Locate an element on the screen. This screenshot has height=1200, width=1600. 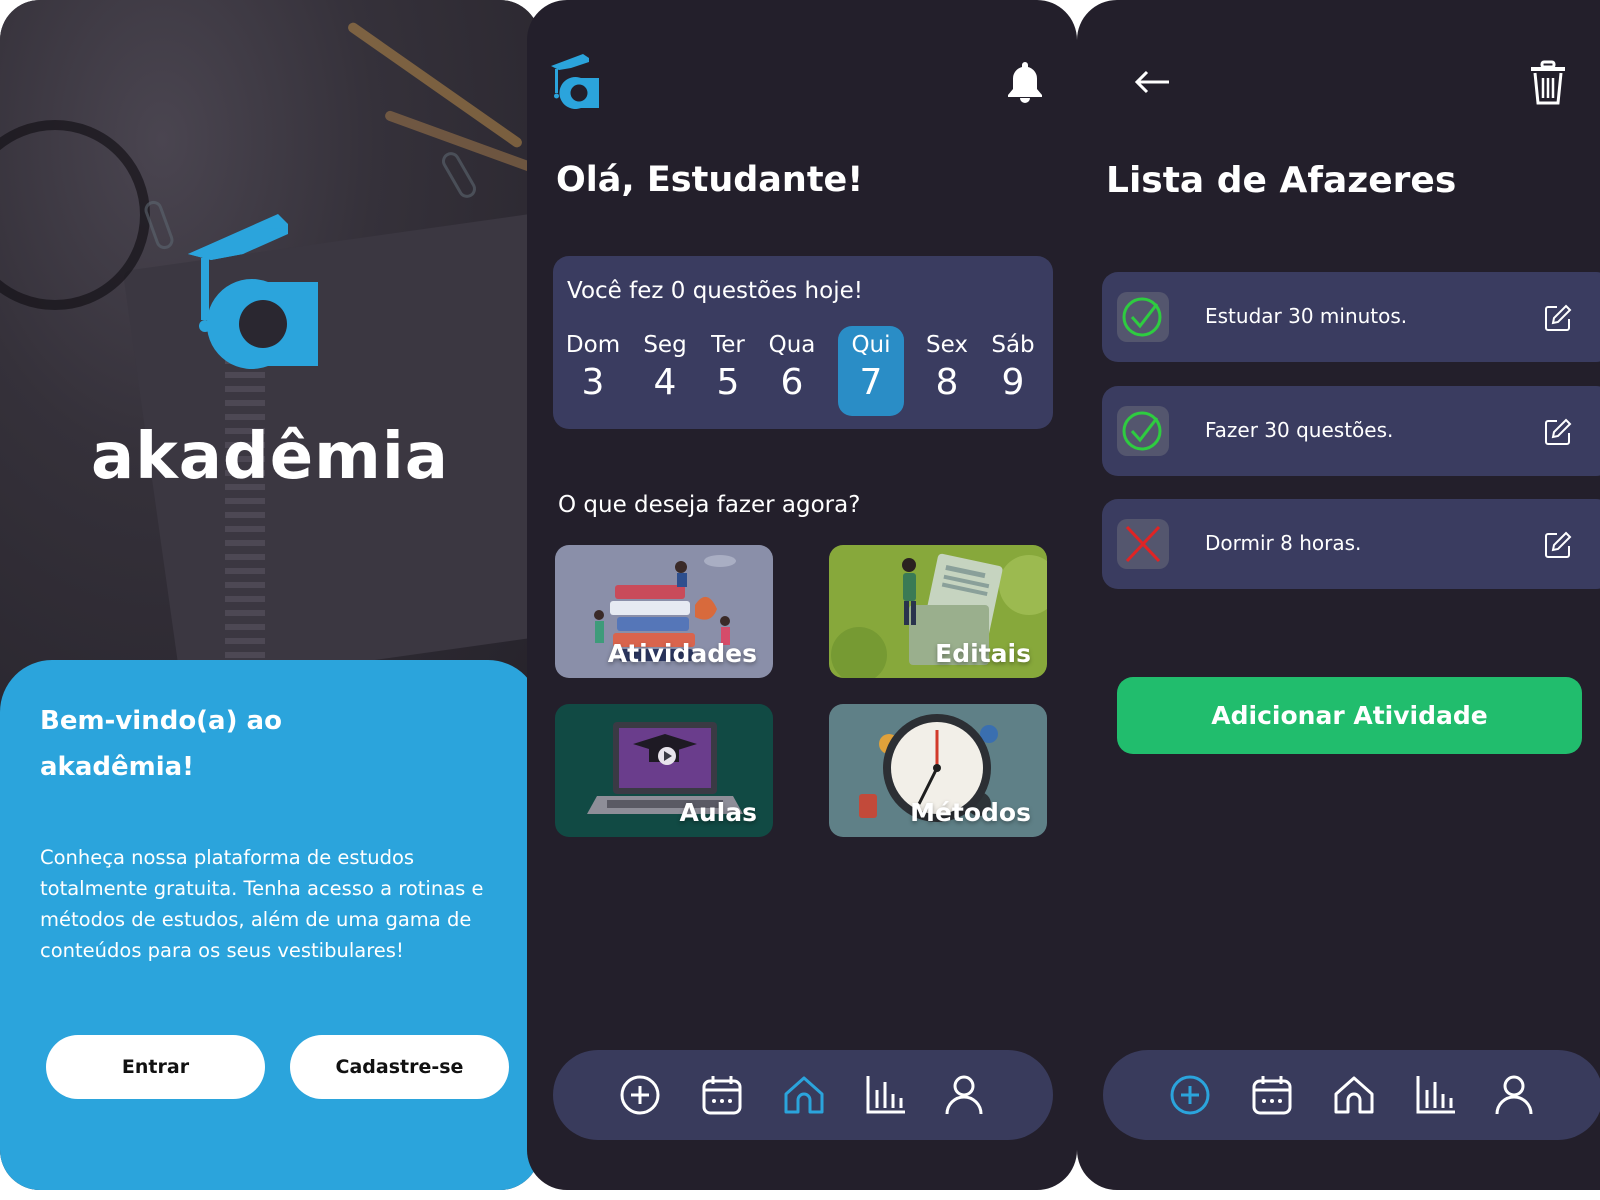
todo-item: Dormir 8 horas. is located at coordinates (1351, 544).